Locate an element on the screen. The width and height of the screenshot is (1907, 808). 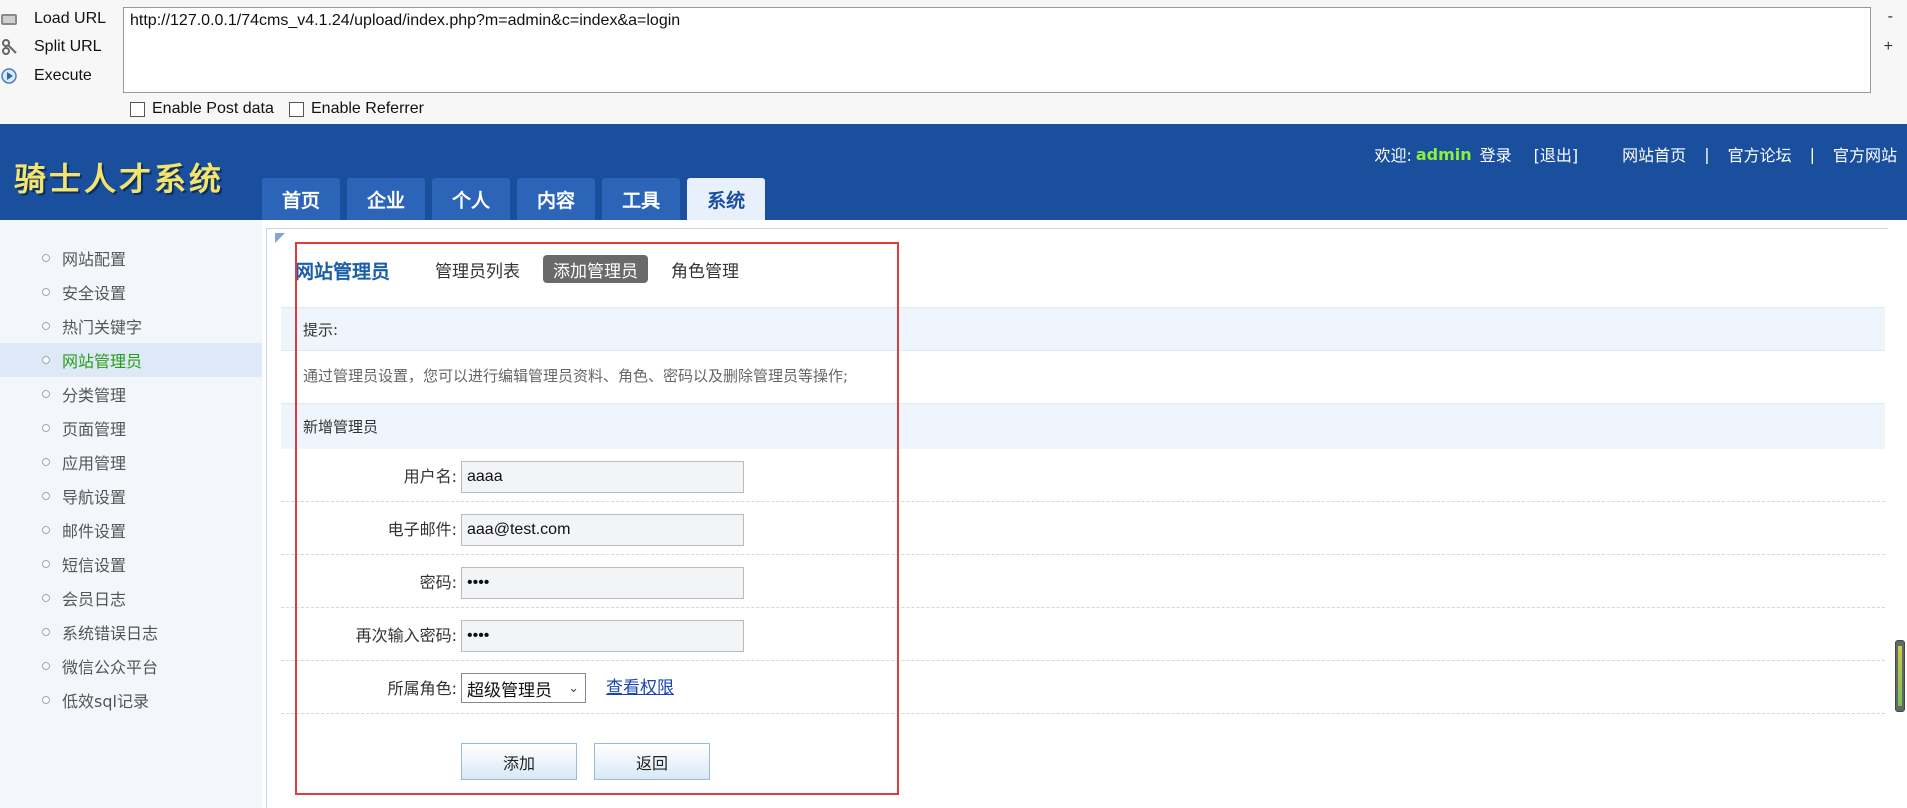
sidebar-item-error-log: 系统错误日志 is located at coordinates (131, 632).